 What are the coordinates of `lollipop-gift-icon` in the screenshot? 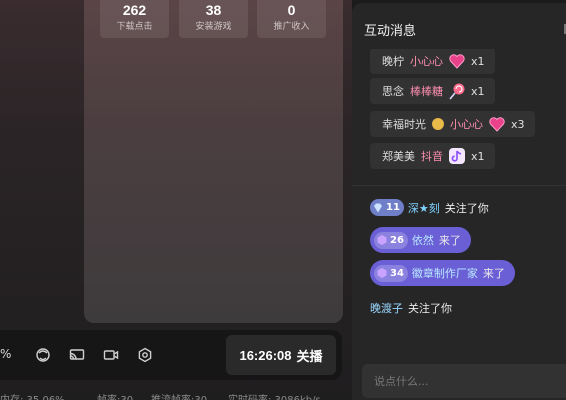 It's located at (457, 91).